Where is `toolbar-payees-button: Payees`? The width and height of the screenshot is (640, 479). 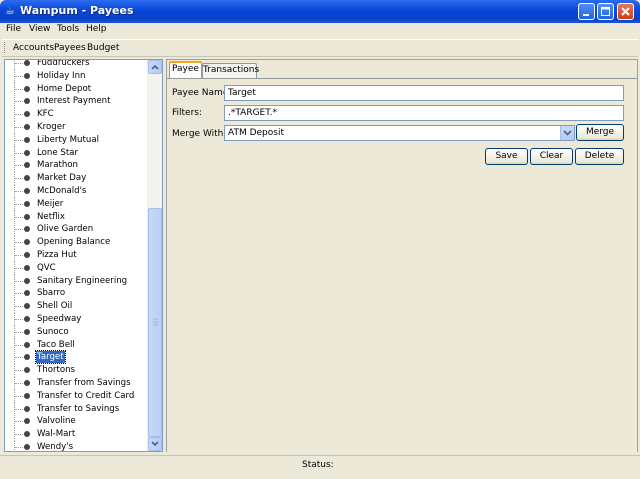
toolbar-payees-button: Payees is located at coordinates (70, 48).